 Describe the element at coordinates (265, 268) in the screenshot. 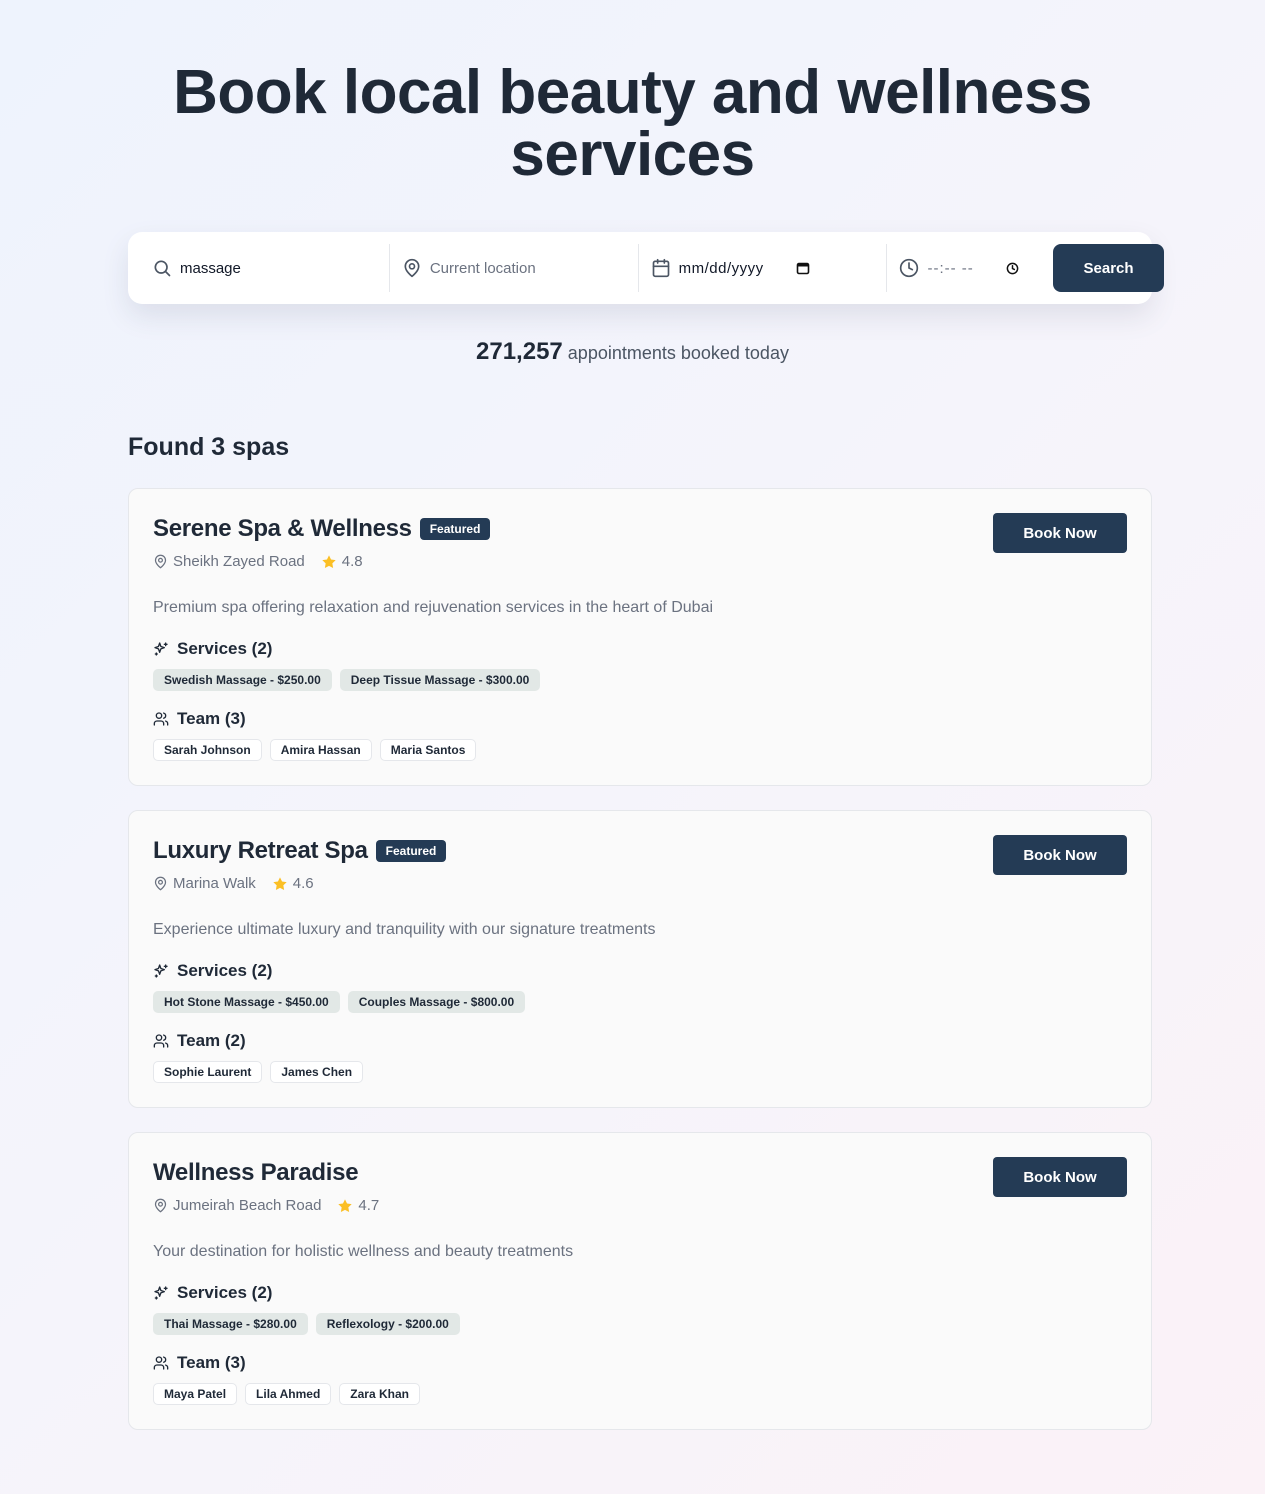

I see `search-query-field: massage` at that location.